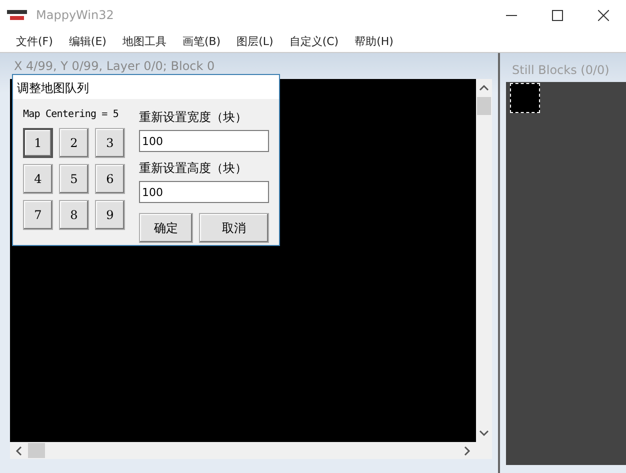  Describe the element at coordinates (17, 15) in the screenshot. I see `app-icon` at that location.